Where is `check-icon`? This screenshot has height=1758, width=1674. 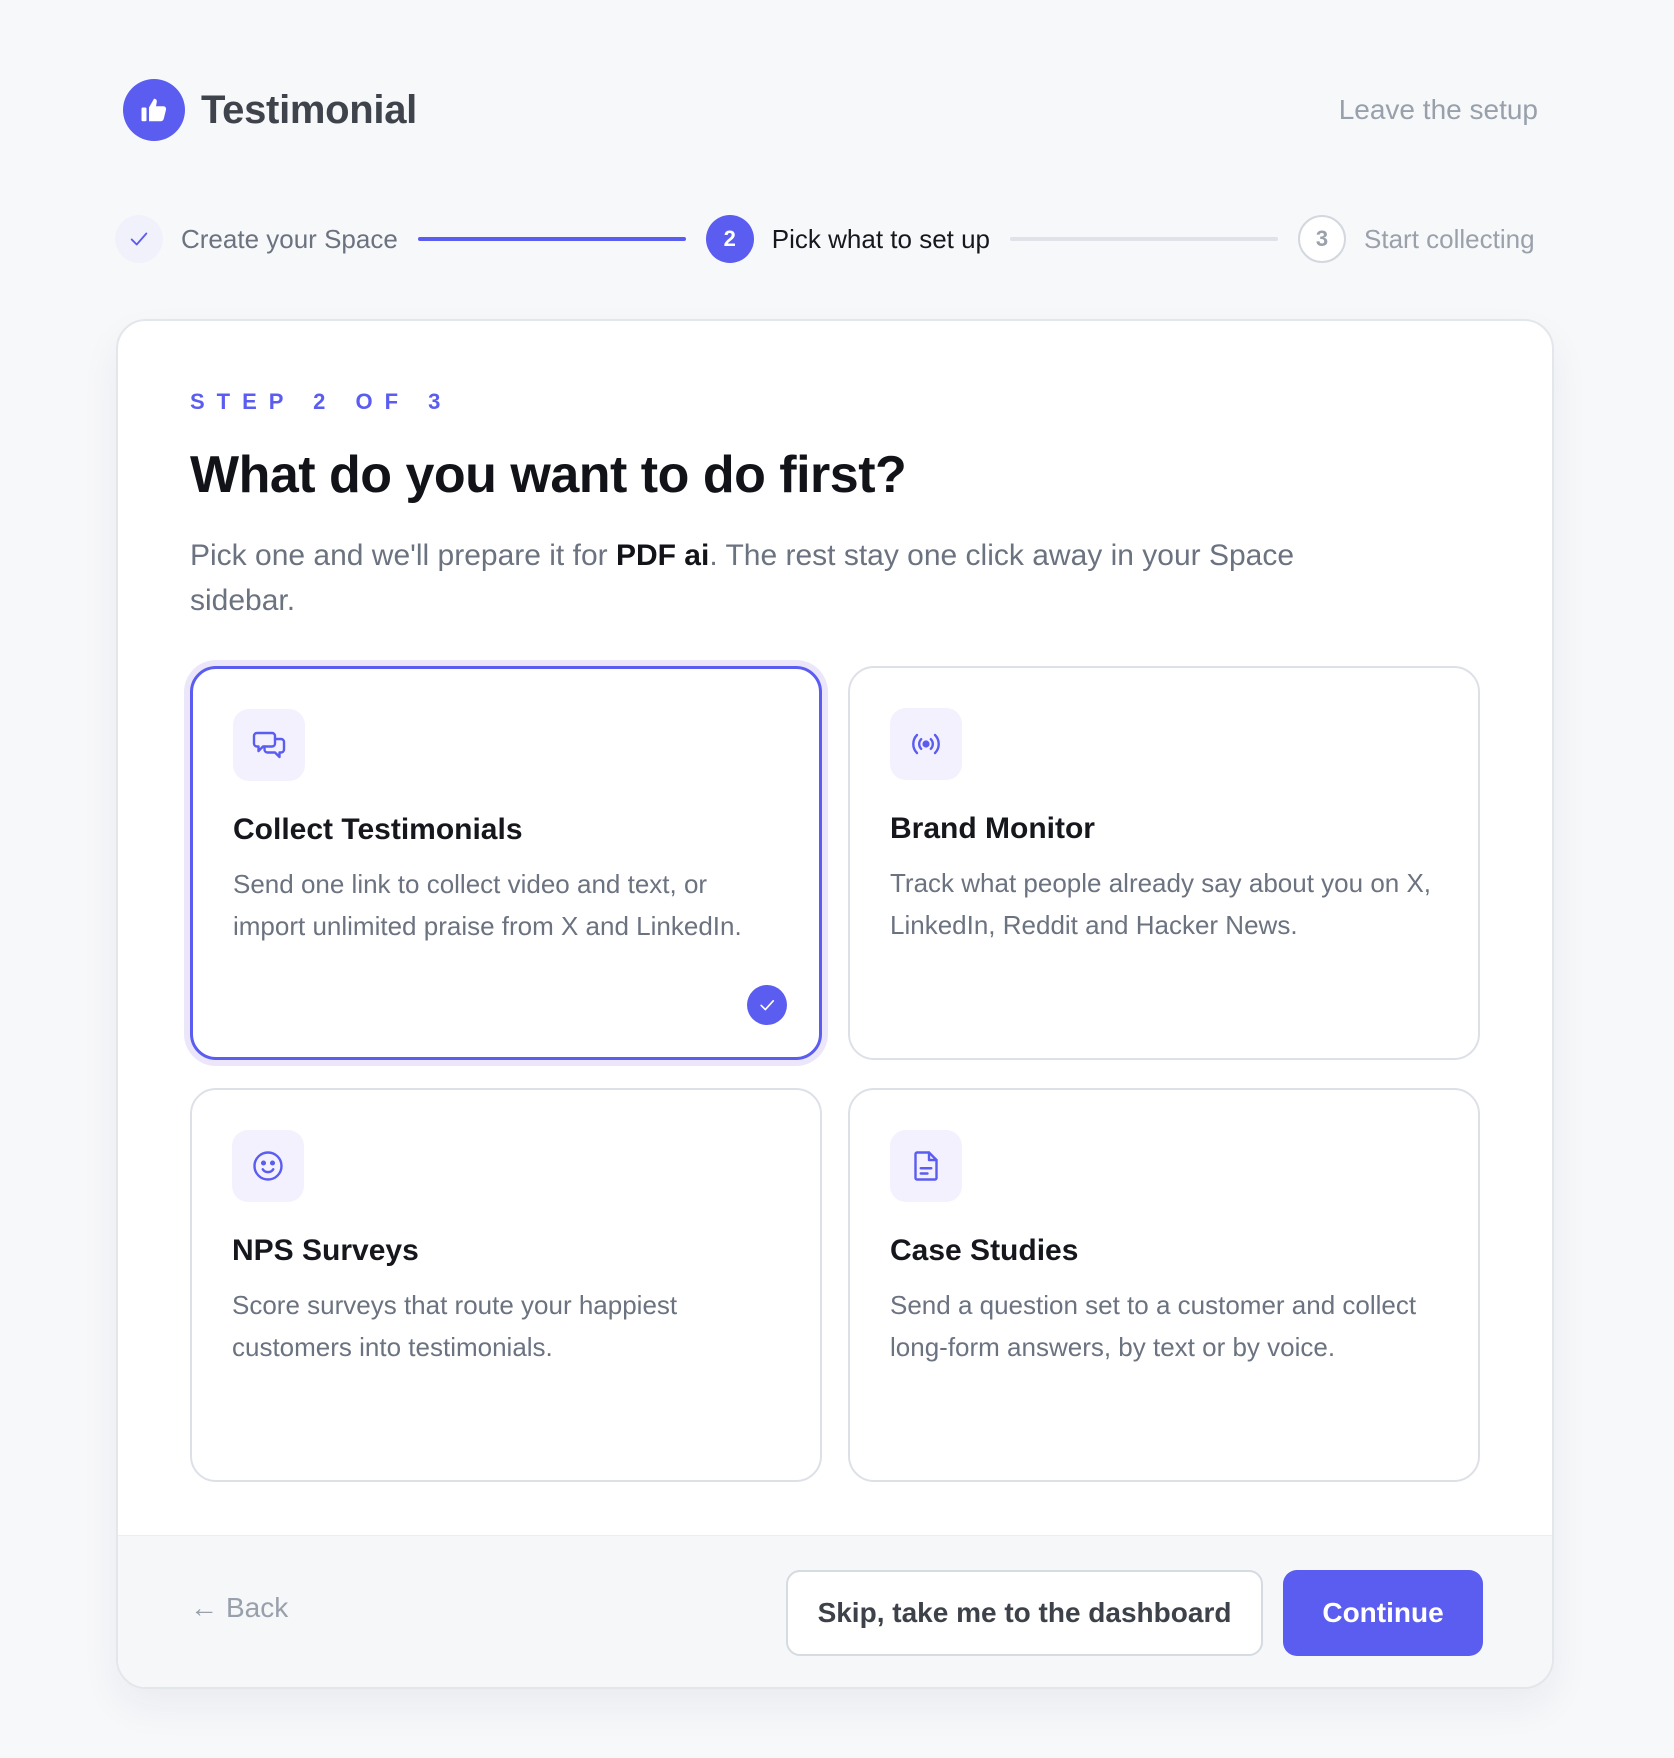
check-icon is located at coordinates (139, 239).